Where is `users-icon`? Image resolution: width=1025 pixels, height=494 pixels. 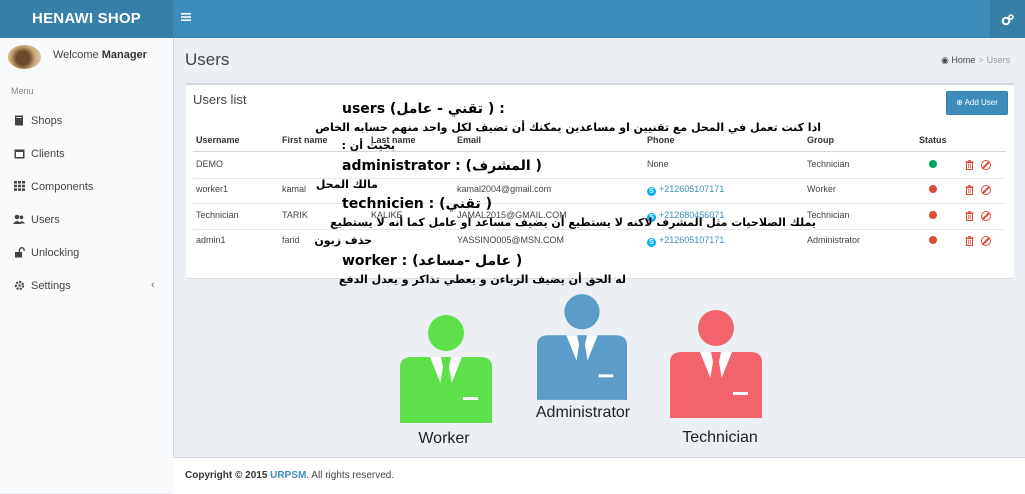
users-icon is located at coordinates (19, 220).